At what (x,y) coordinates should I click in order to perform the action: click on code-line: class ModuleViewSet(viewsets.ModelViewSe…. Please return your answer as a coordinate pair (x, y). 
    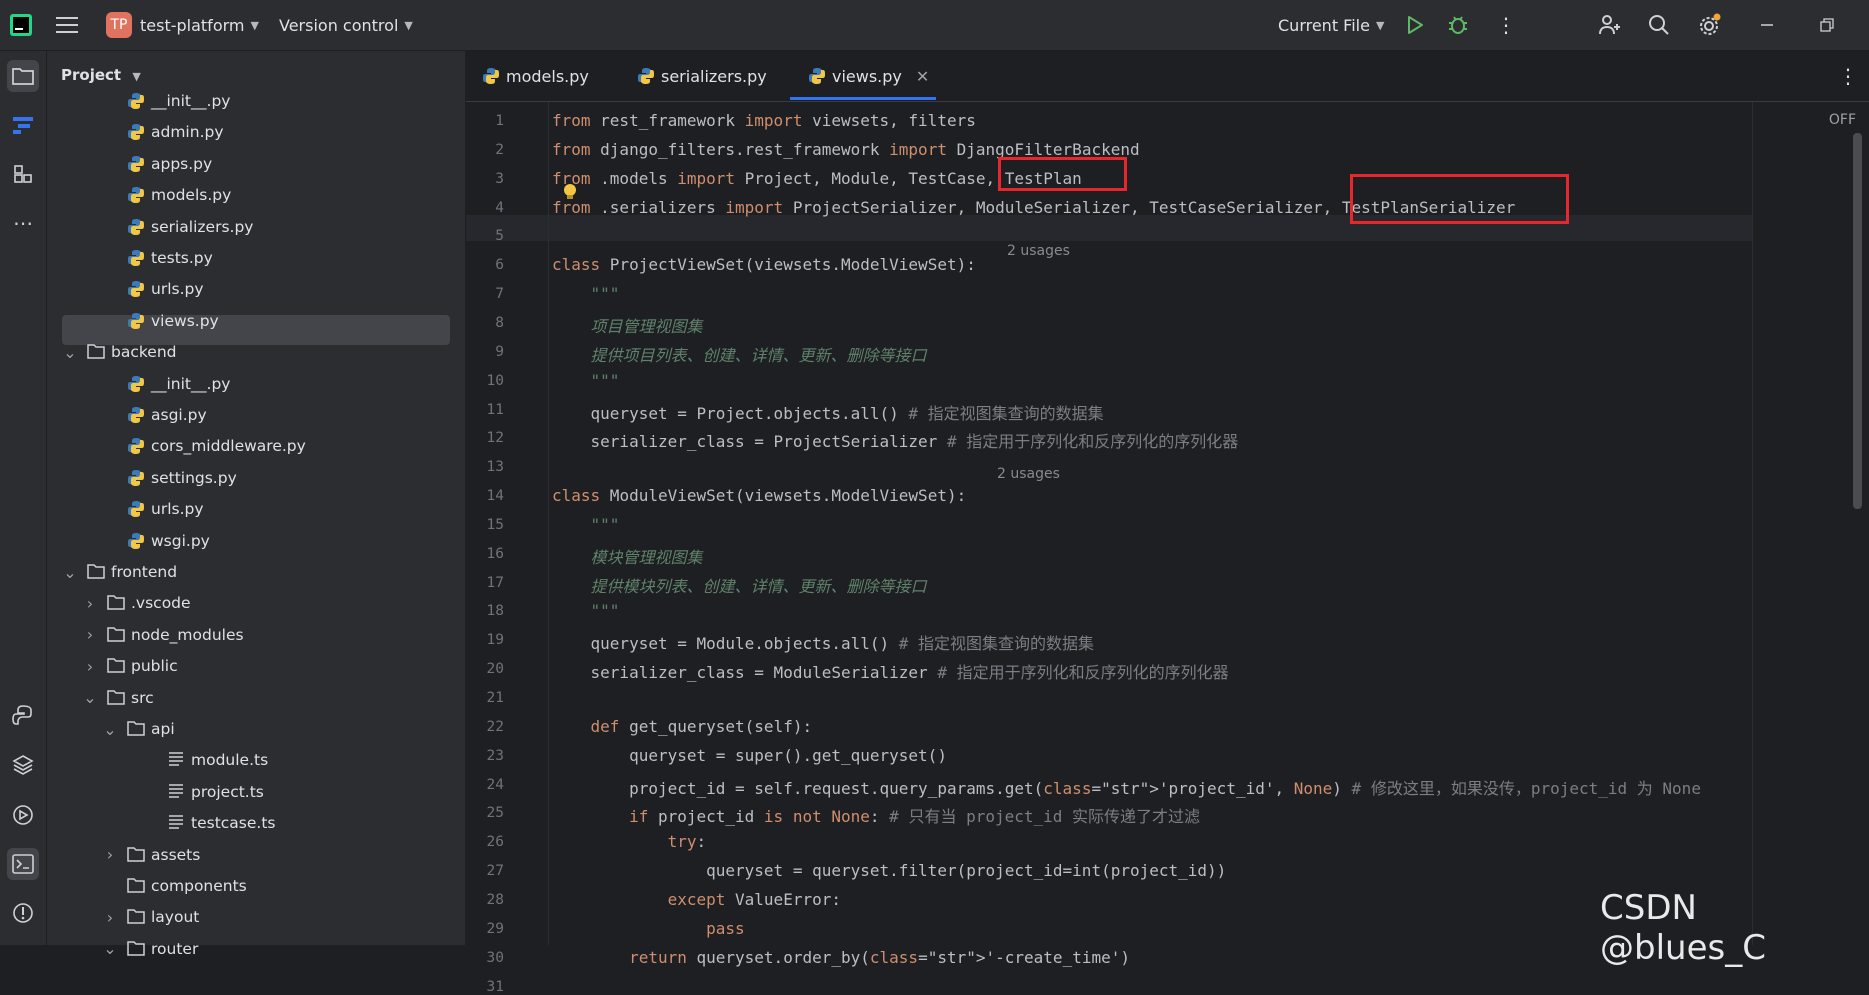
    Looking at the image, I should click on (759, 495).